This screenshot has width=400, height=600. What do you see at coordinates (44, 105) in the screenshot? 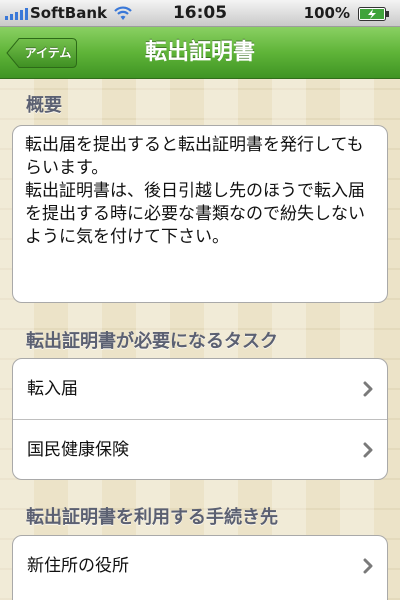
I see `section-header-overview: 概要` at bounding box center [44, 105].